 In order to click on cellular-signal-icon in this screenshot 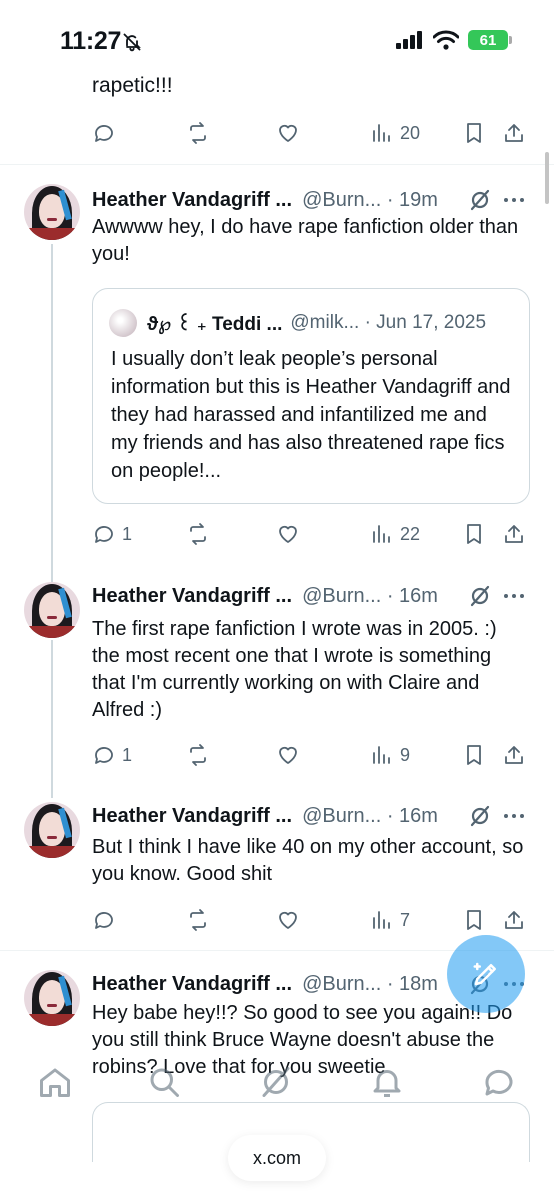, I will do `click(409, 40)`.